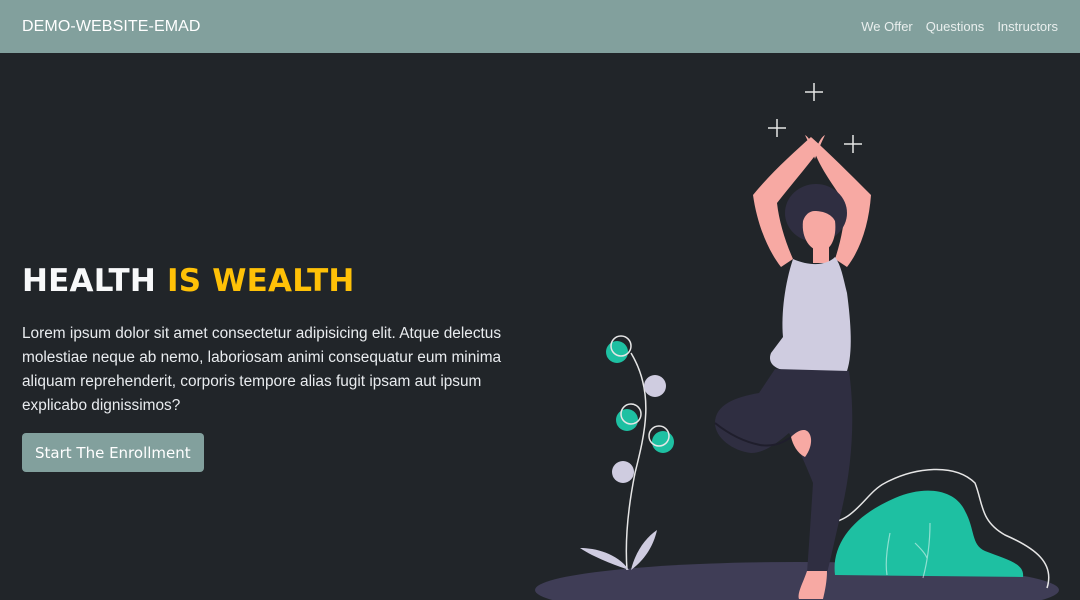  What do you see at coordinates (887, 26) in the screenshot?
I see `nav-link-we-offer: We Offer` at bounding box center [887, 26].